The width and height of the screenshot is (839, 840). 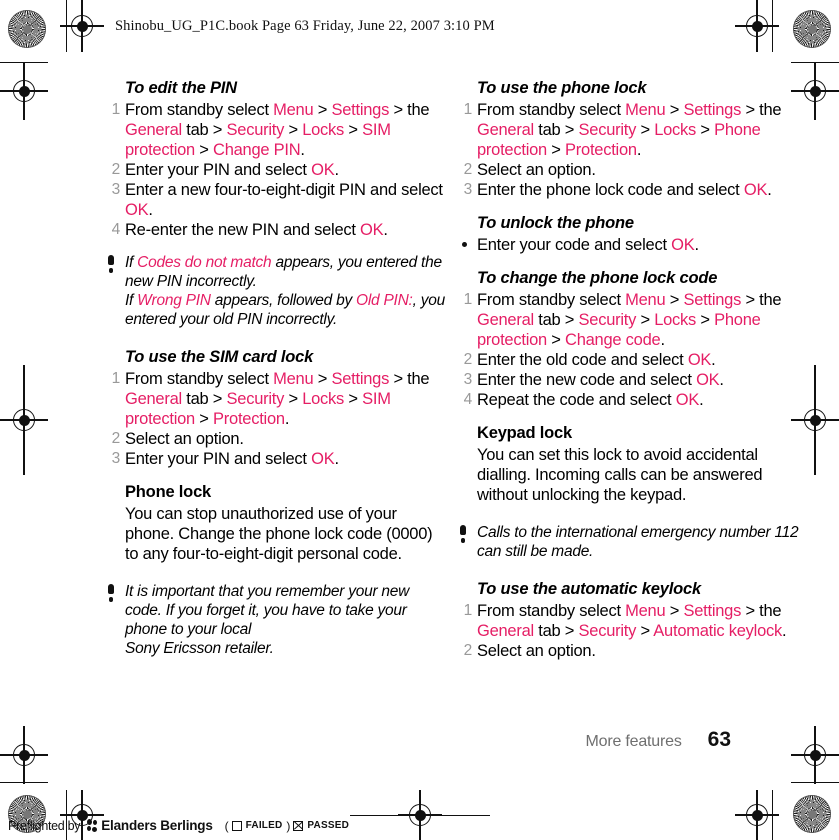 I want to click on text-run: Enter the old code and select, so click(x=582, y=360).